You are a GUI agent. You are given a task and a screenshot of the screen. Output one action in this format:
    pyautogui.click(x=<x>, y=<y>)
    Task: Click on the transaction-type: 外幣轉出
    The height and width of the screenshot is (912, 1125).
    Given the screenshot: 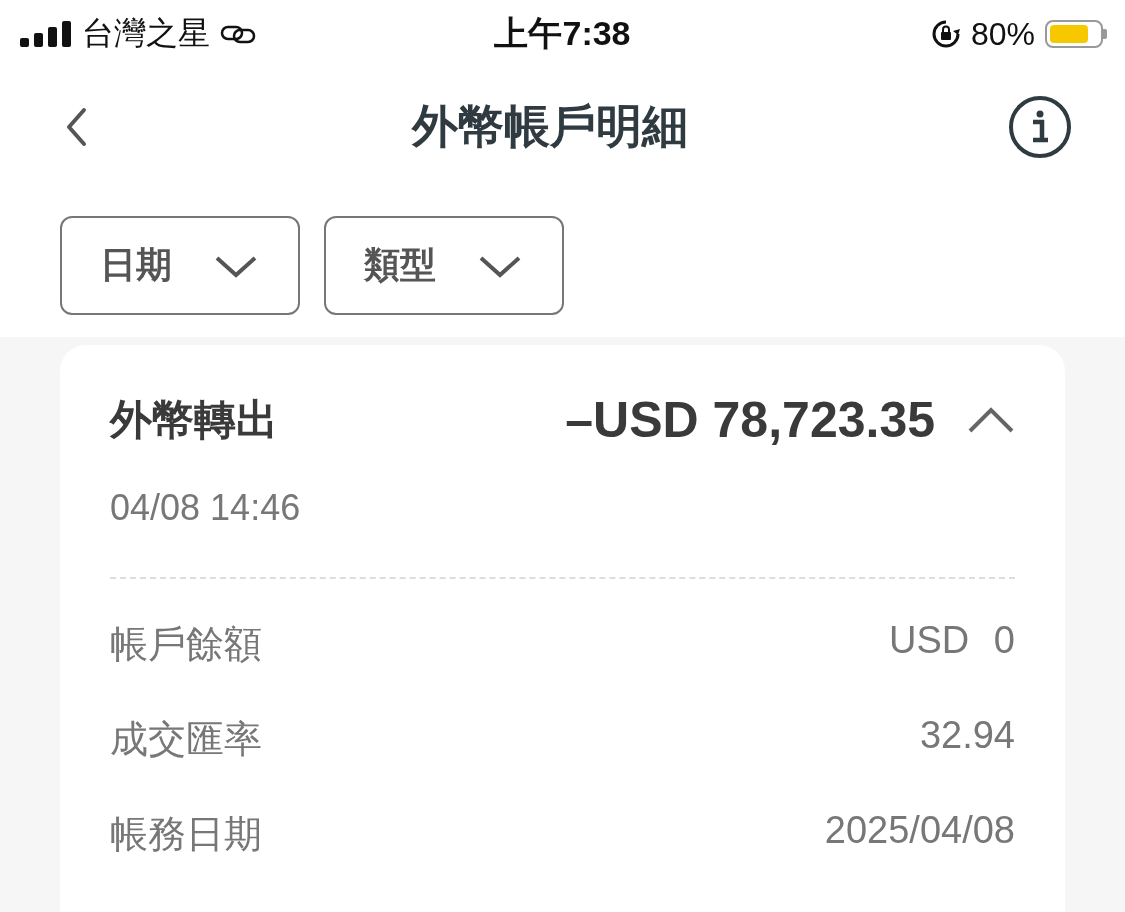 What is the action you would take?
    pyautogui.click(x=194, y=420)
    